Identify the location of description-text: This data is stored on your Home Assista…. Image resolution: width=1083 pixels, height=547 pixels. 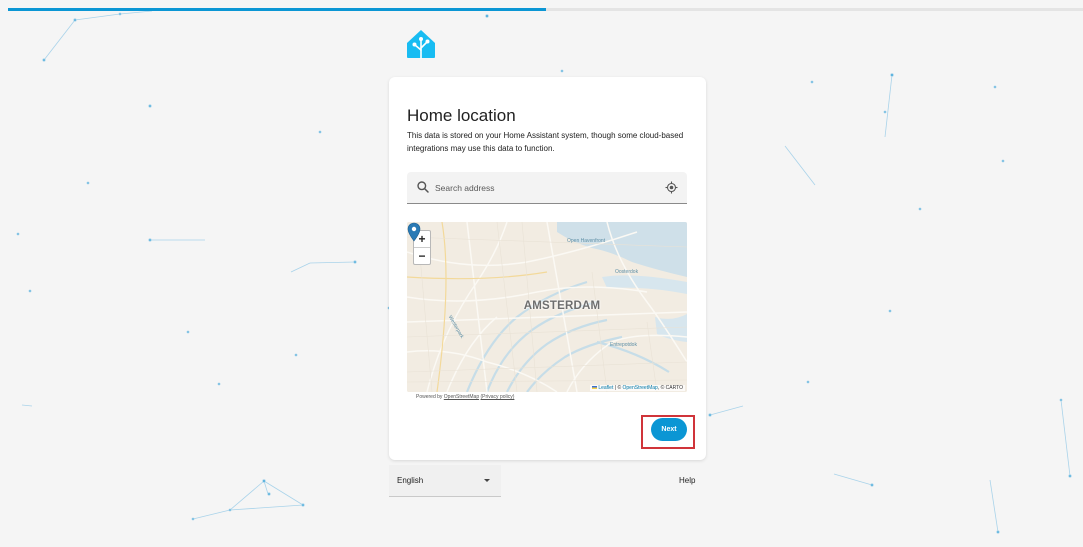
(545, 142).